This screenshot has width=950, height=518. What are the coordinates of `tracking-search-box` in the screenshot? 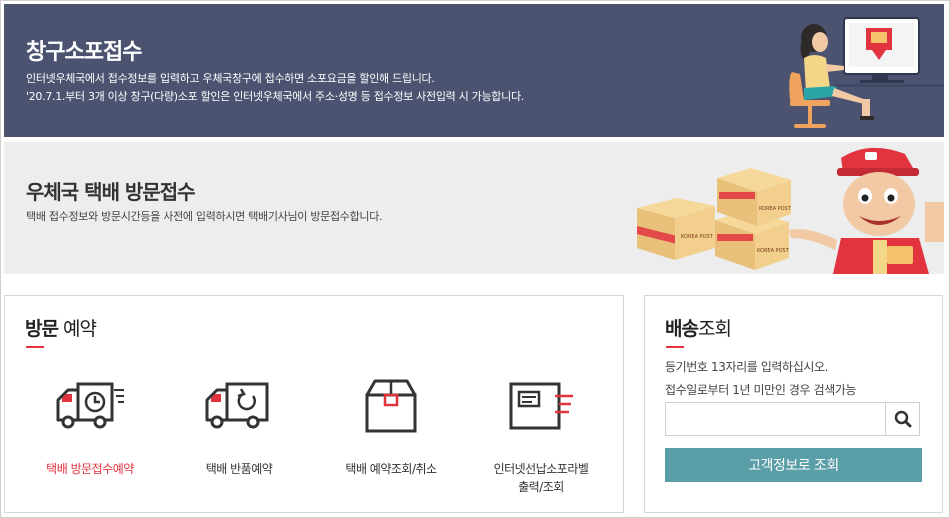 It's located at (792, 419).